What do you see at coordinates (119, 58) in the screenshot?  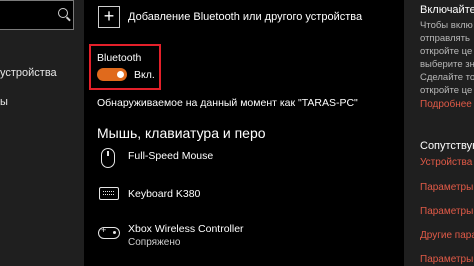 I see `bluetooth-title: Bluetooth` at bounding box center [119, 58].